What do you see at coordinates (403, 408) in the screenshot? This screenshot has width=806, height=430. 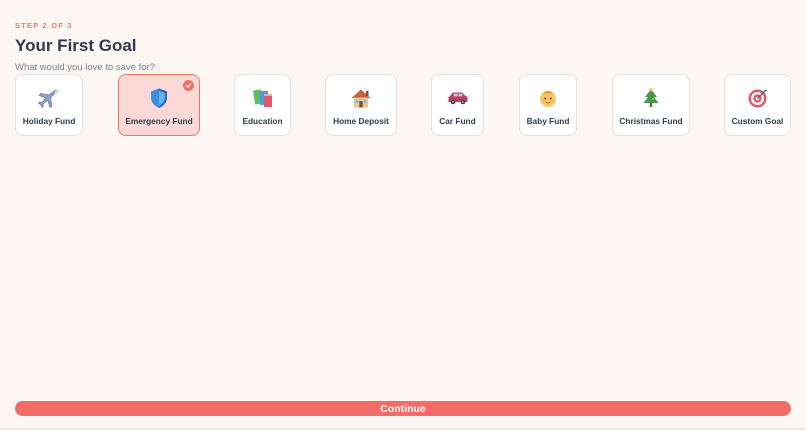 I see `continue-button: Continue` at bounding box center [403, 408].